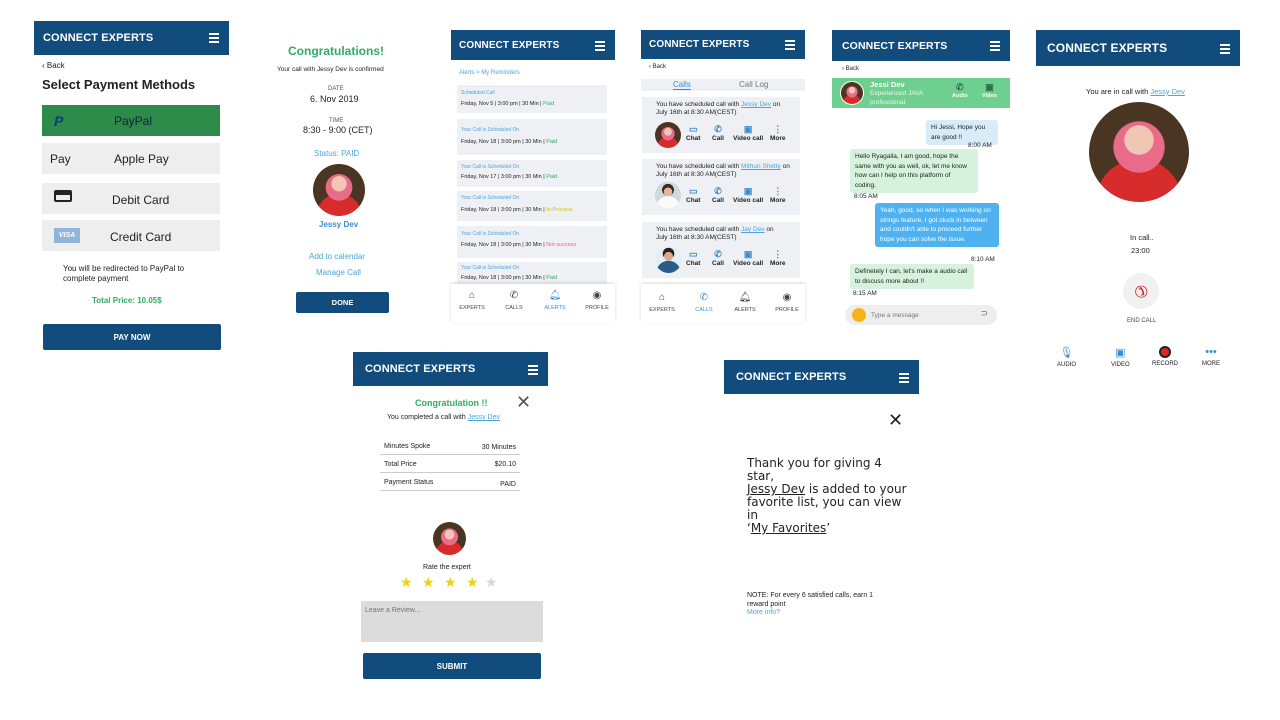 This screenshot has height=720, width=1280. Describe the element at coordinates (450, 483) in the screenshot. I see `summary-row: Payment Status PAID` at that location.